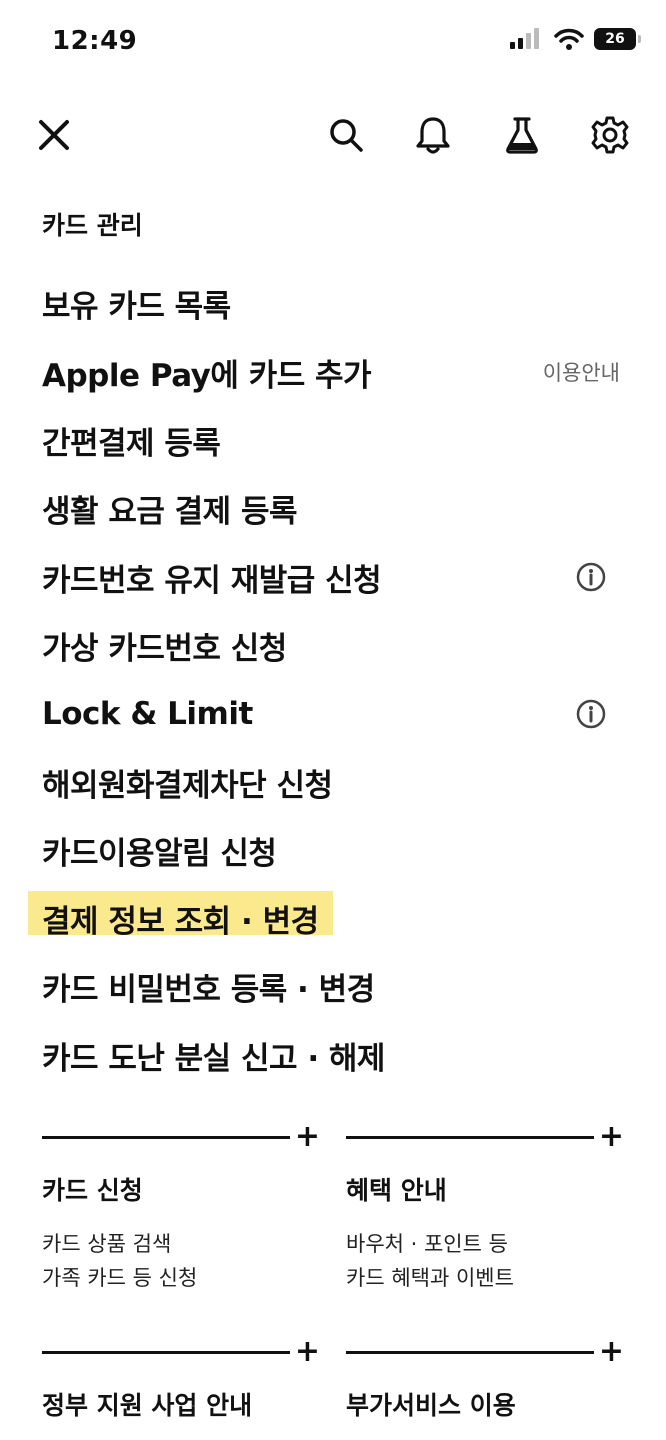 This screenshot has height=1440, width=666. I want to click on tile-title: 부가서비스 이용, so click(431, 1405).